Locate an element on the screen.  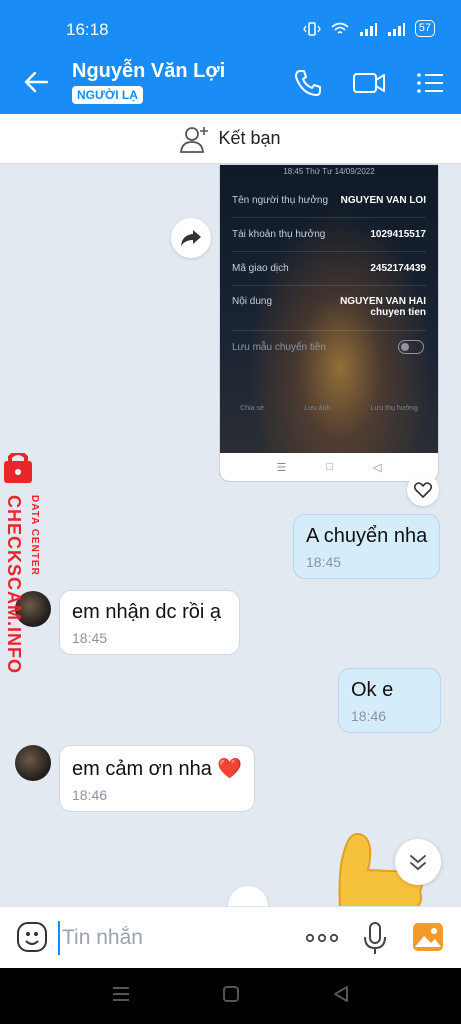
image-icon is located at coordinates (428, 937).